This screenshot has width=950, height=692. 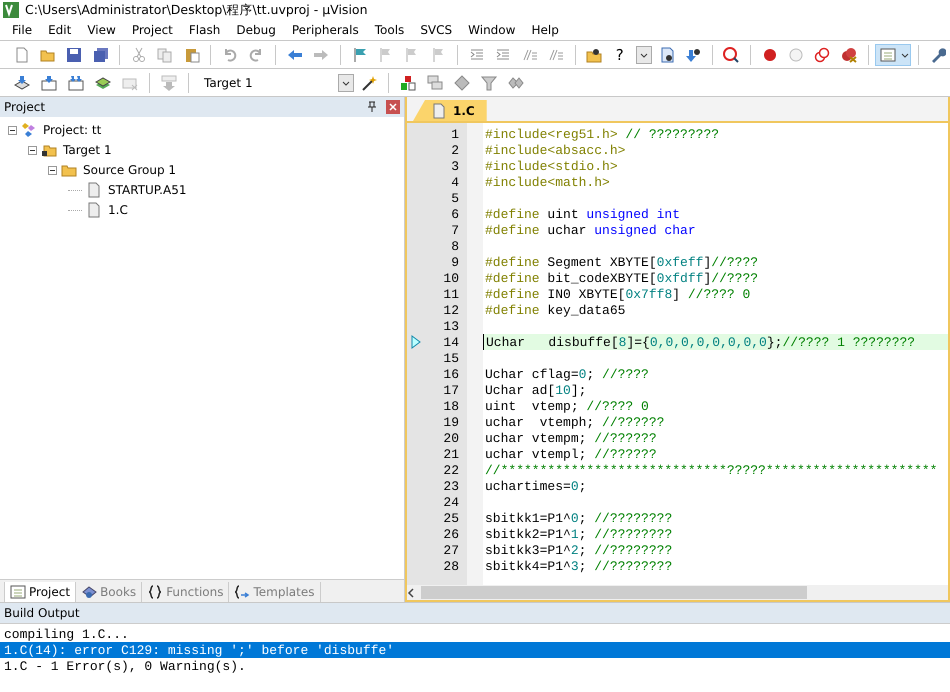 I want to click on menu-item: Edit, so click(x=60, y=30).